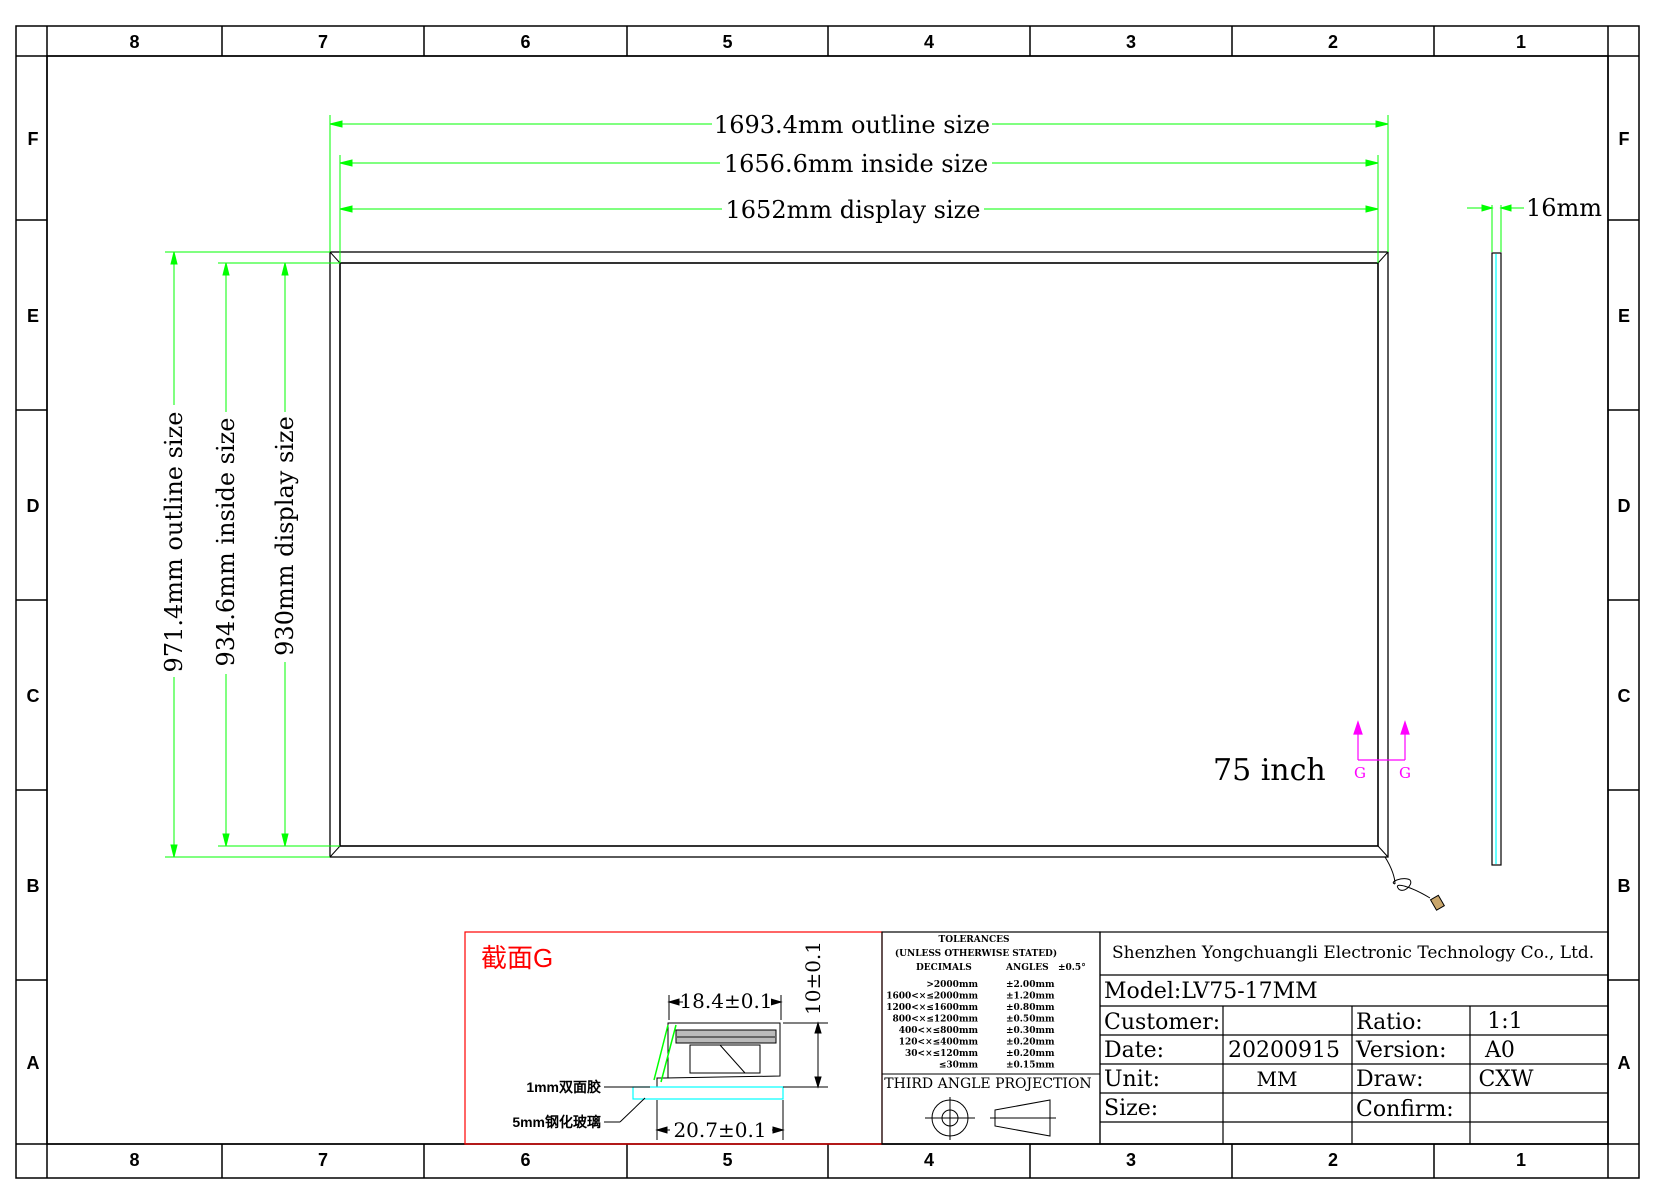  What do you see at coordinates (1072, 968) in the screenshot?
I see `angle-tolerance: ±0.5°` at bounding box center [1072, 968].